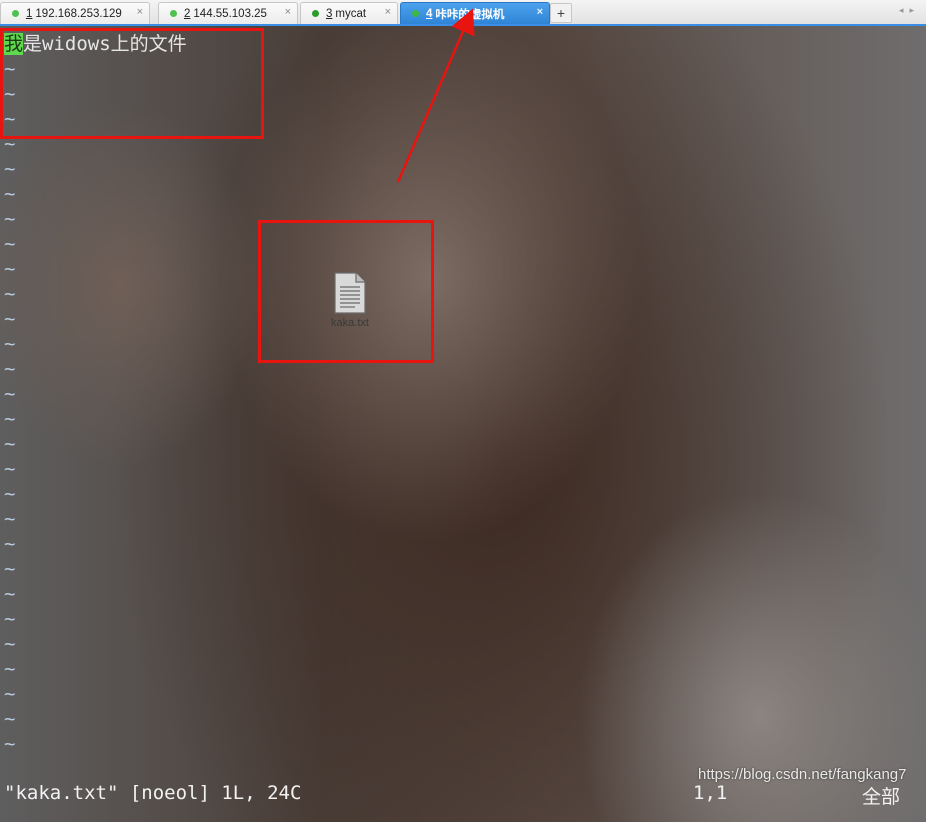 This screenshot has height=822, width=926. What do you see at coordinates (881, 797) in the screenshot?
I see `vim-scroll-indicator: 全部` at bounding box center [881, 797].